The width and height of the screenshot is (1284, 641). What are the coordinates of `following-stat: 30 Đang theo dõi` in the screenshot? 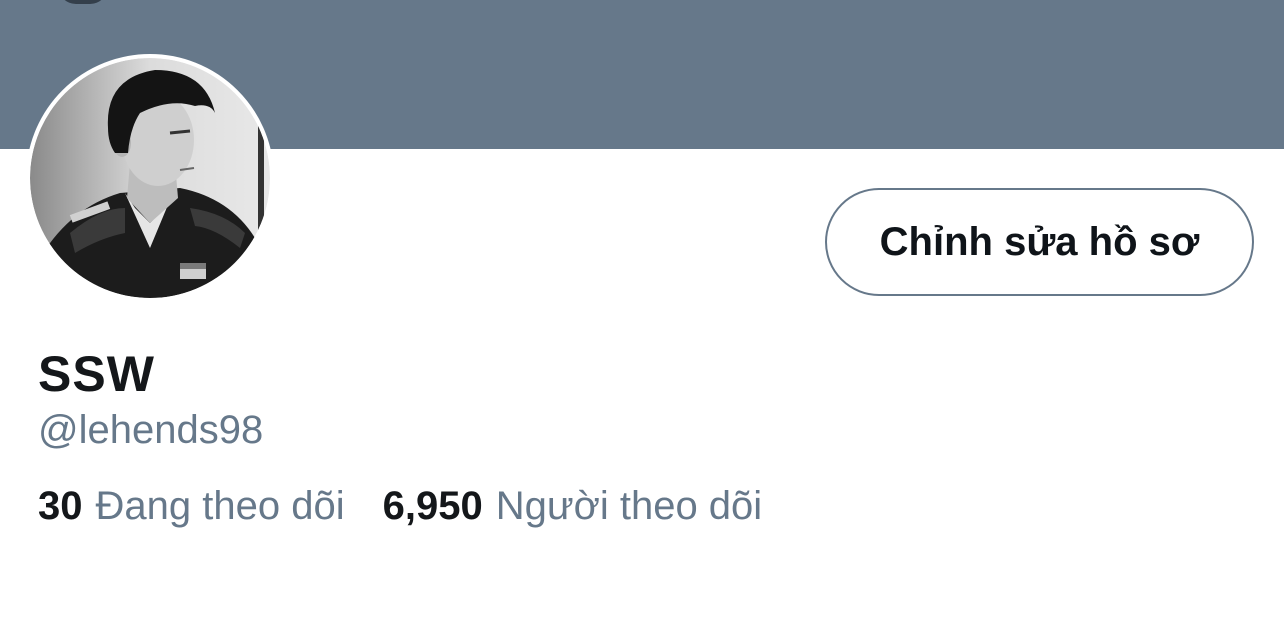 It's located at (191, 506).